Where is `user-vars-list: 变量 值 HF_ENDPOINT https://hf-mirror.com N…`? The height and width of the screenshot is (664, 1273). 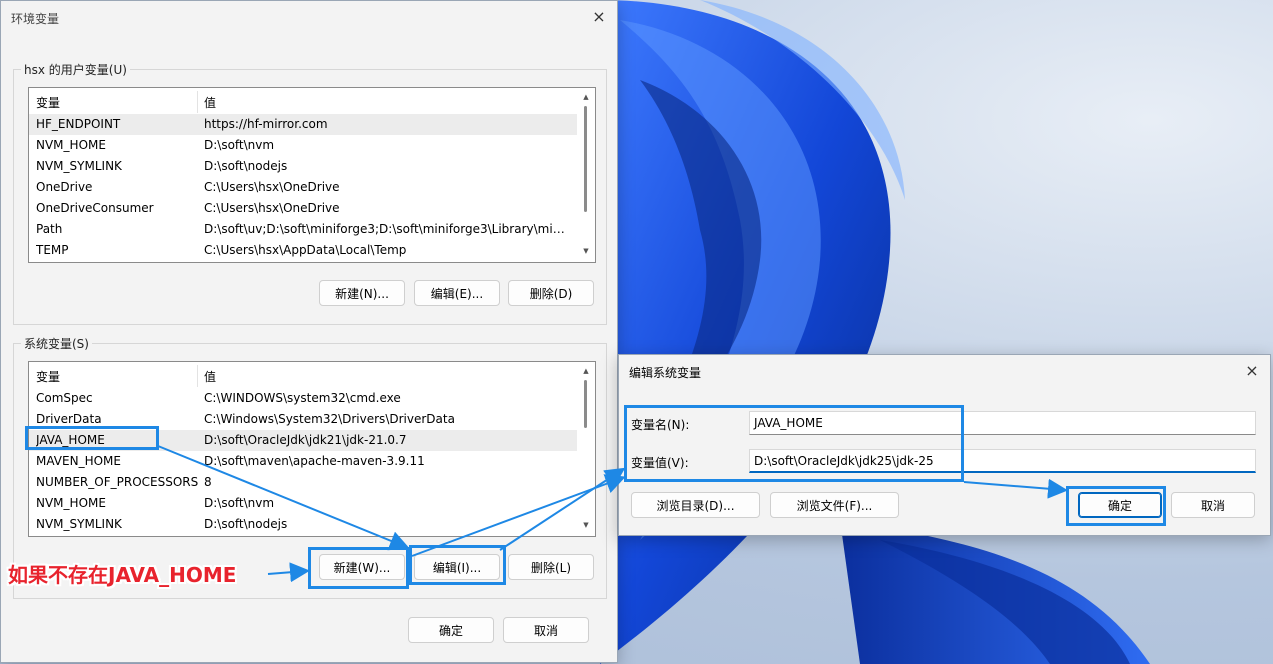 user-vars-list: 变量 值 HF_ENDPOINT https://hf-mirror.com N… is located at coordinates (312, 175).